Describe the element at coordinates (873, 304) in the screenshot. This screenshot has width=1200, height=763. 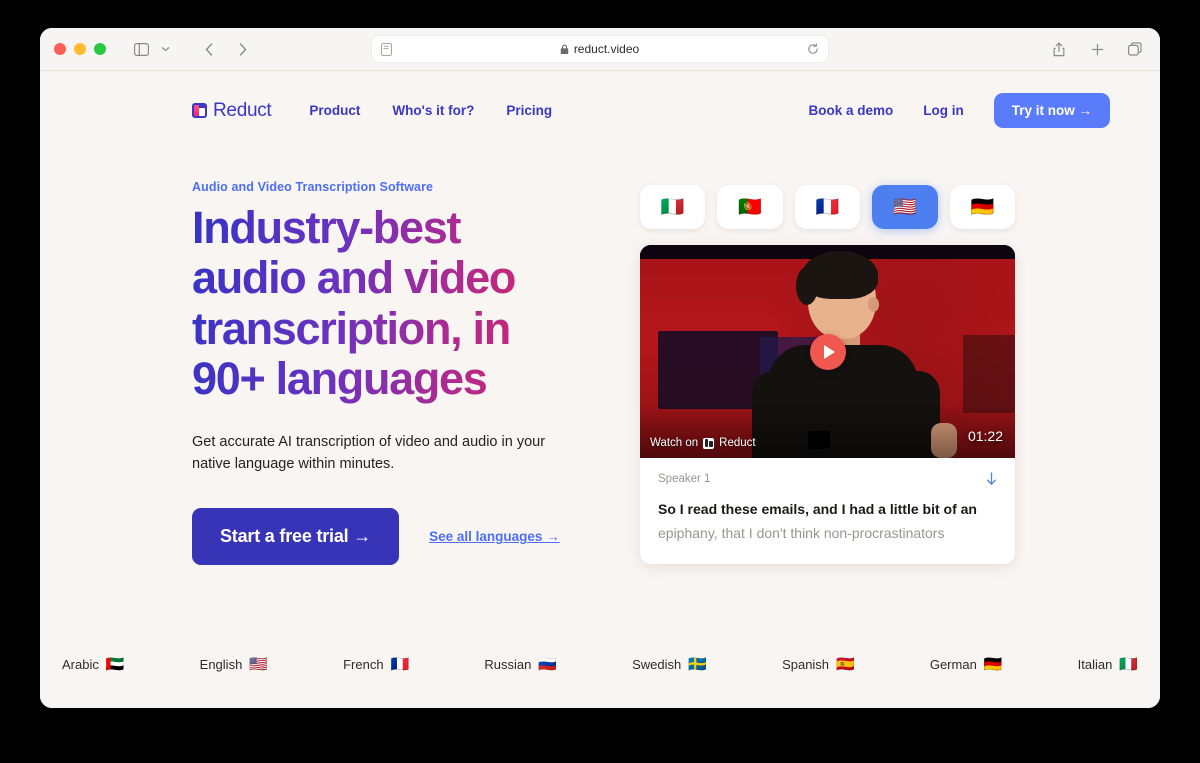
I see `speaker-ear` at that location.